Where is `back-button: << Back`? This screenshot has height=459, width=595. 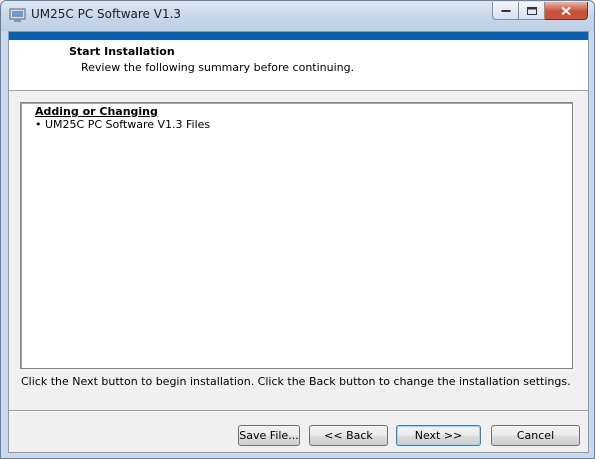
back-button: << Back is located at coordinates (348, 435).